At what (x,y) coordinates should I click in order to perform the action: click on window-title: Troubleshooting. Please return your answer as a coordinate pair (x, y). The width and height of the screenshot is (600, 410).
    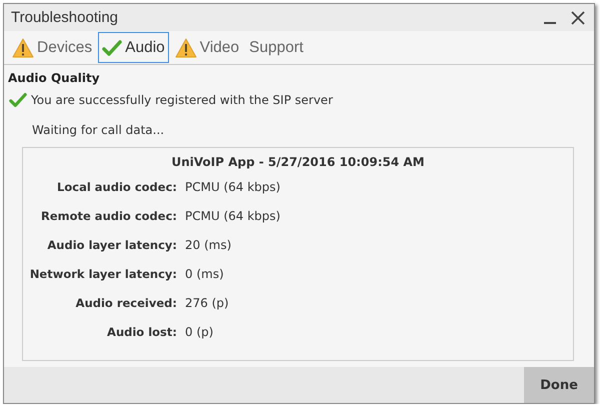
    Looking at the image, I should click on (65, 17).